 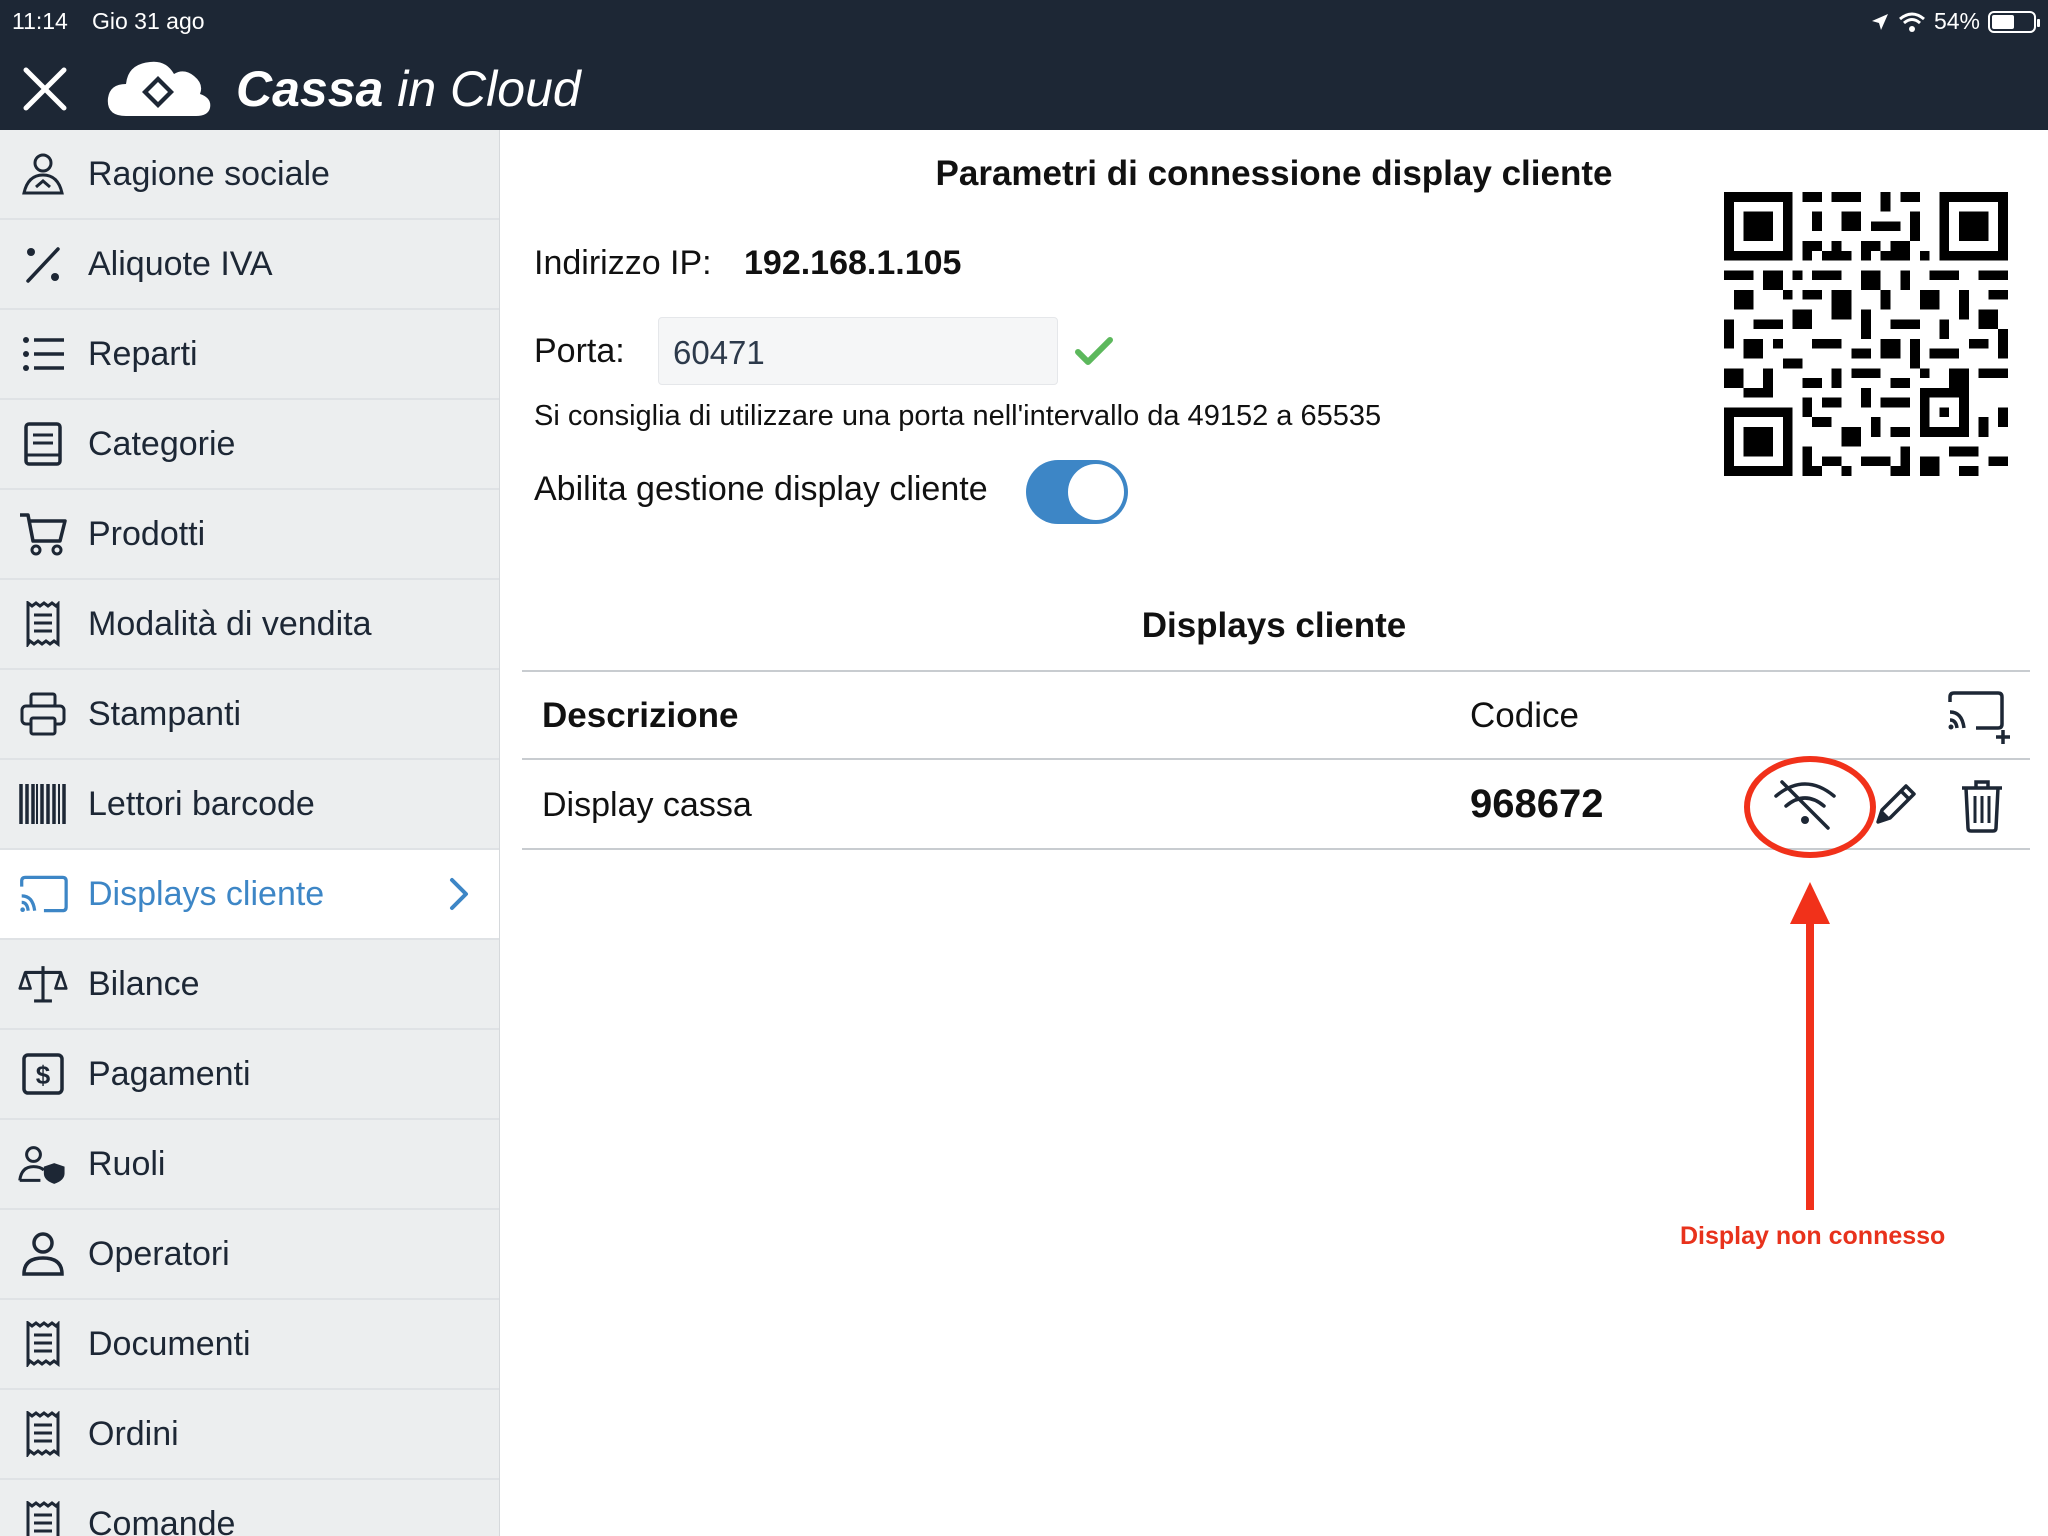 What do you see at coordinates (43, 1254) in the screenshot?
I see `user-icon` at bounding box center [43, 1254].